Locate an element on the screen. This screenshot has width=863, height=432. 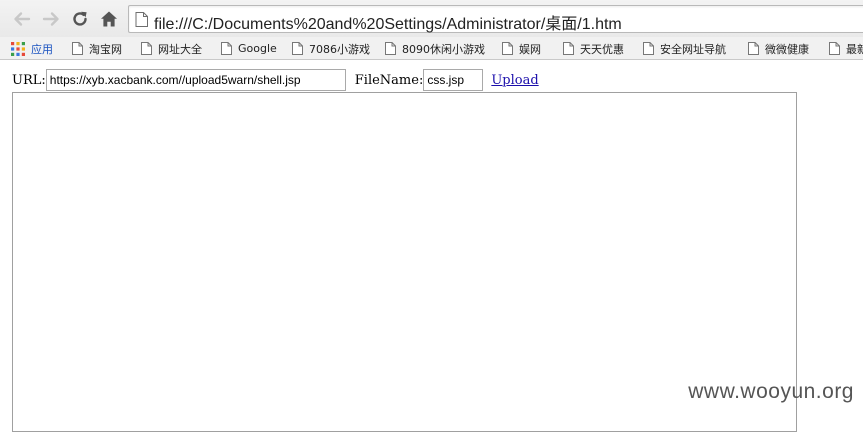
bookmark-item: 微微健康 is located at coordinates (778, 48).